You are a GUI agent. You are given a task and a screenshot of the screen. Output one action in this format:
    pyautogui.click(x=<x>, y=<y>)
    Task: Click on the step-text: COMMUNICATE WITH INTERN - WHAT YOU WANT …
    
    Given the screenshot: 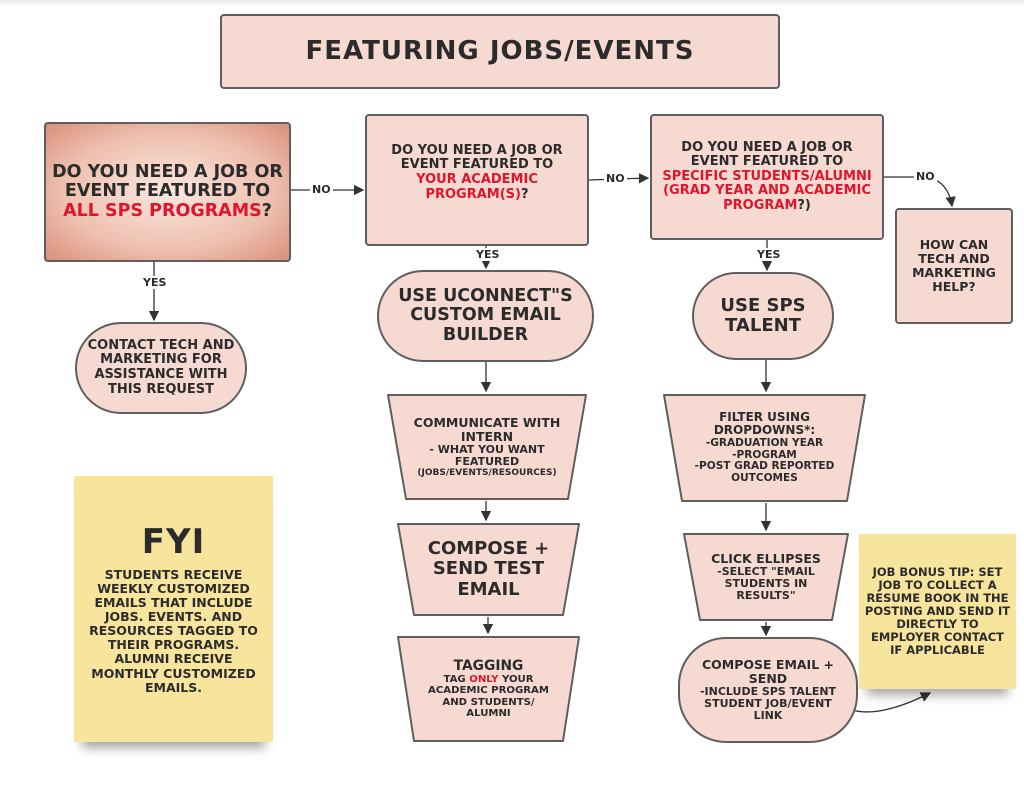 What is the action you would take?
    pyautogui.click(x=487, y=446)
    